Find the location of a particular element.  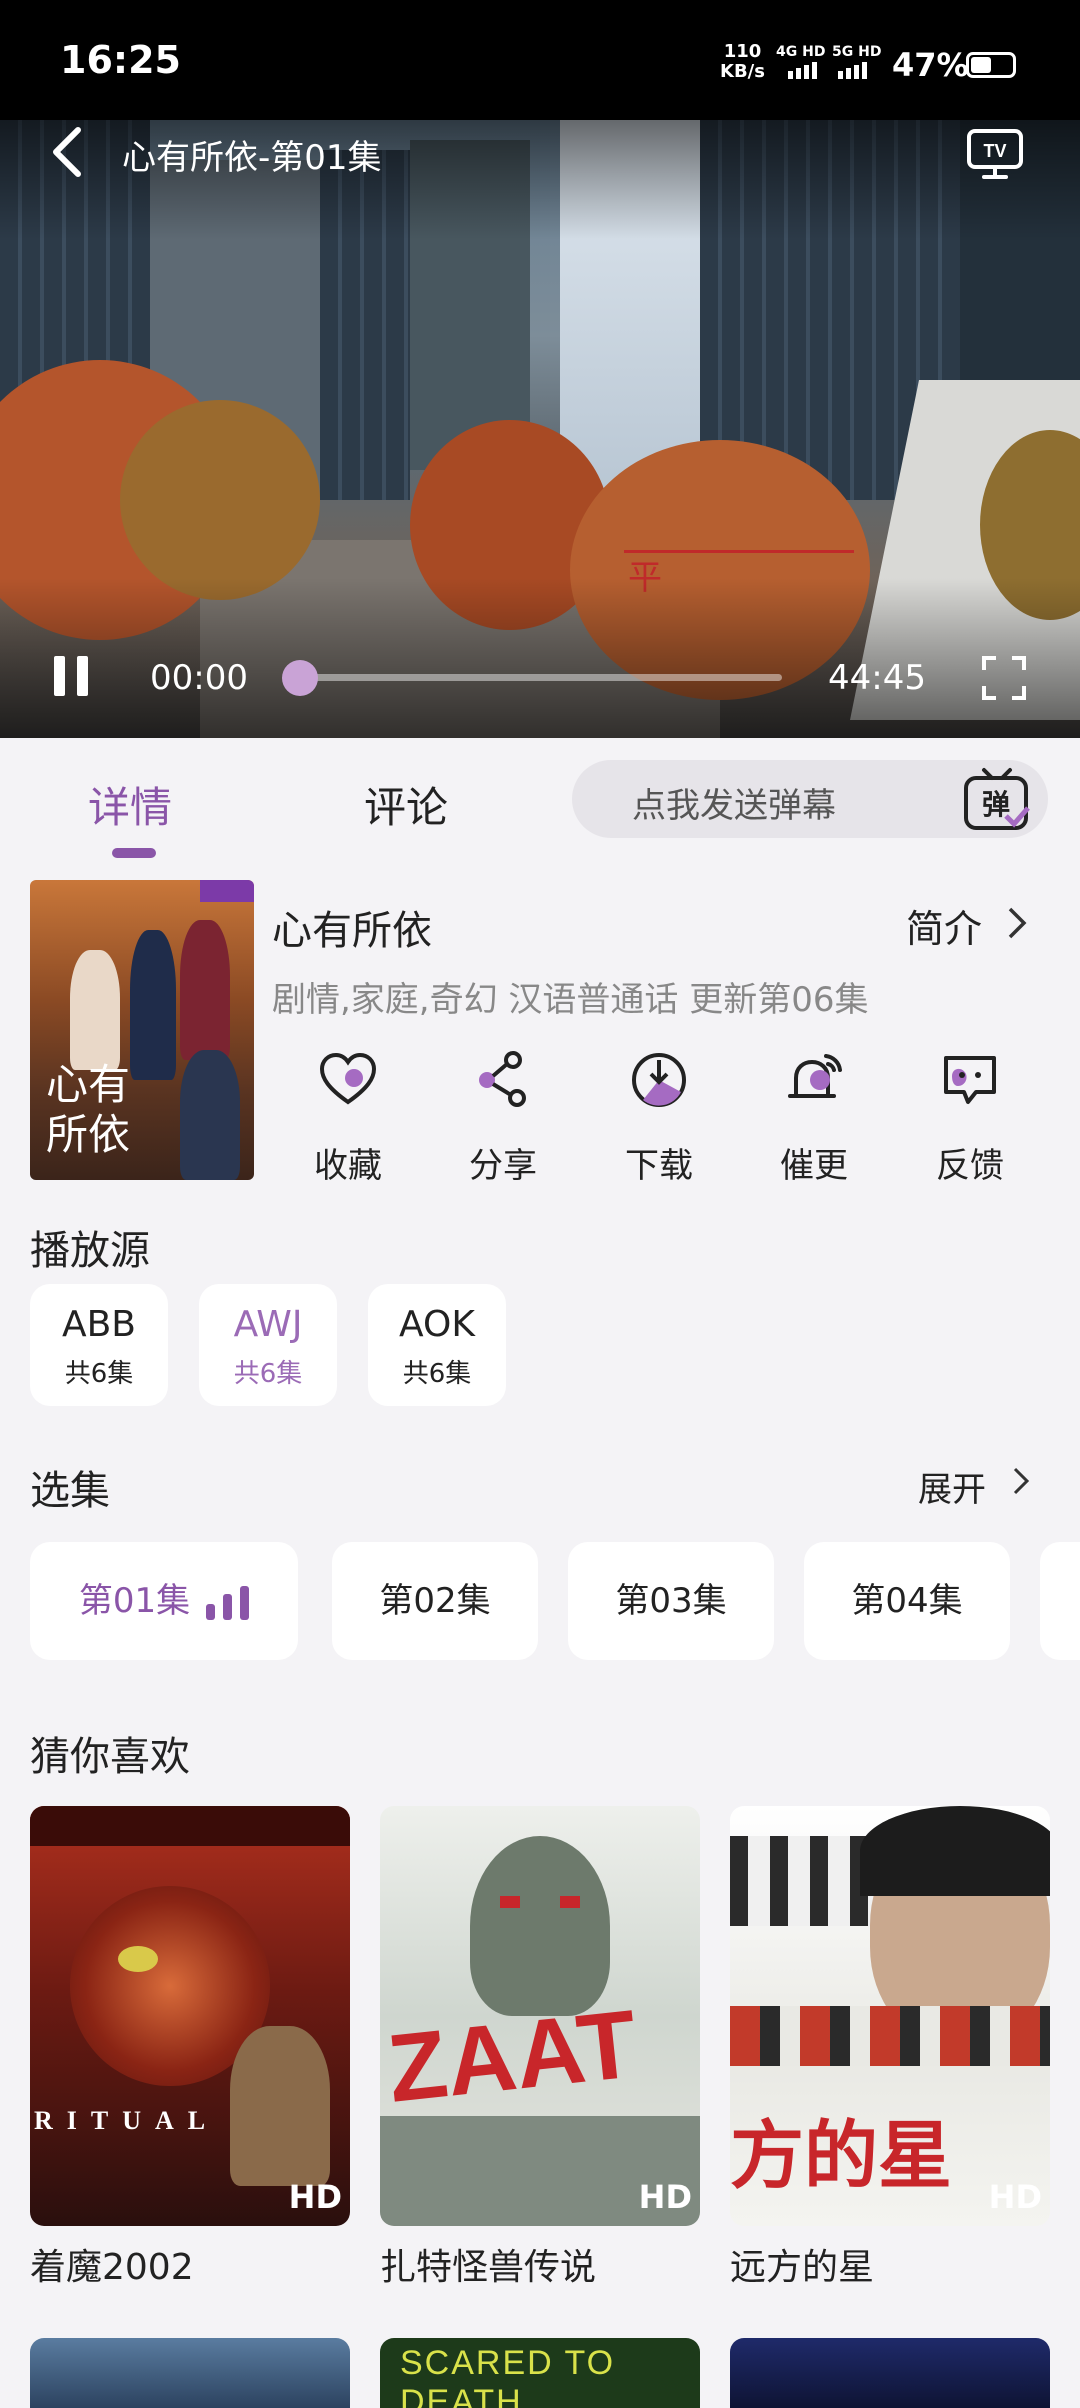

recommend-card: RITUAL HD 着魔2002 is located at coordinates (190, 2048).